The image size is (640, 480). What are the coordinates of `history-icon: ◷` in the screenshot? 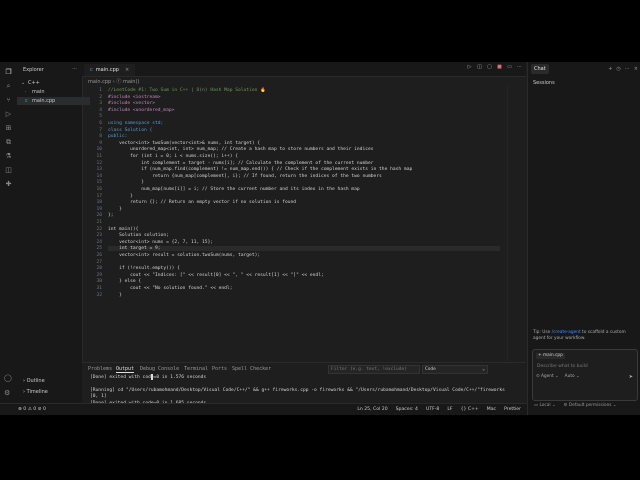 It's located at (618, 69).